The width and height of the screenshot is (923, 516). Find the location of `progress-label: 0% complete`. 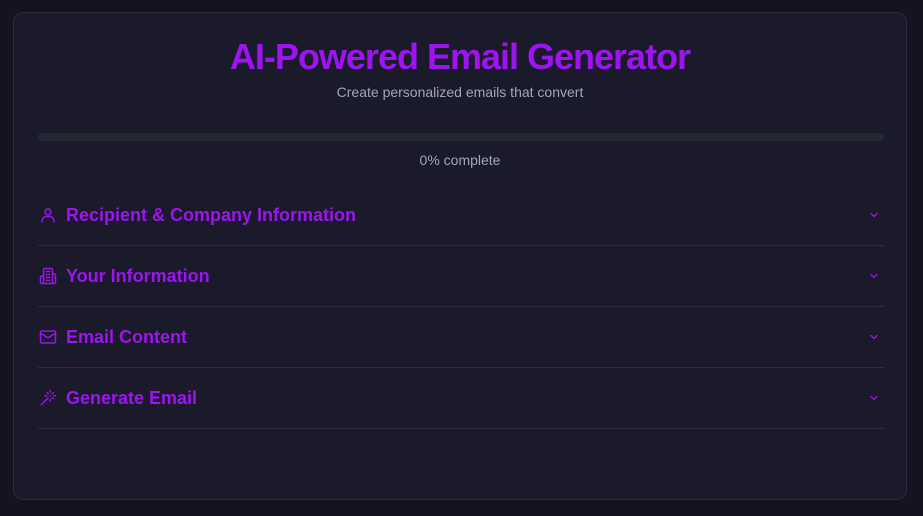

progress-label: 0% complete is located at coordinates (460, 160).